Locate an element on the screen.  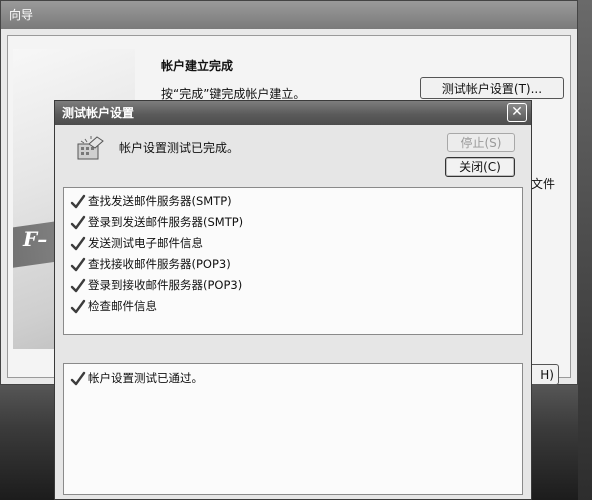
close-icon: ✕ is located at coordinates (517, 112).